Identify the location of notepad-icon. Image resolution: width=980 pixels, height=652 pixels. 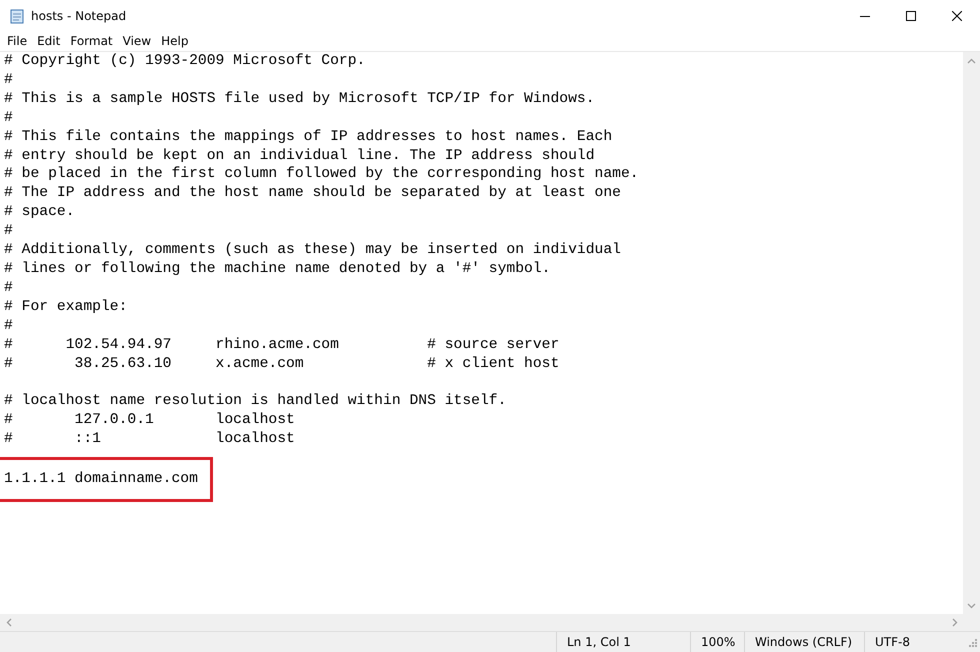
(17, 16).